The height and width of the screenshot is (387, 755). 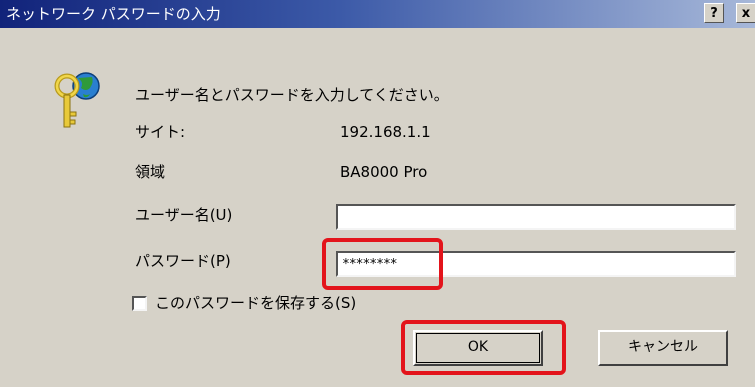 I want to click on realm-label: 領域, so click(x=150, y=172).